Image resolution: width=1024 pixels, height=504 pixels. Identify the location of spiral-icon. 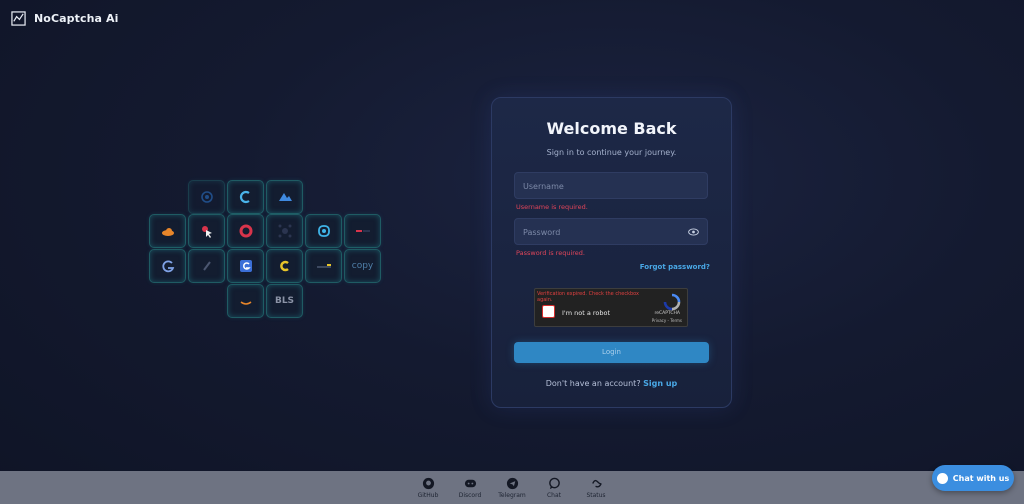
(206, 197).